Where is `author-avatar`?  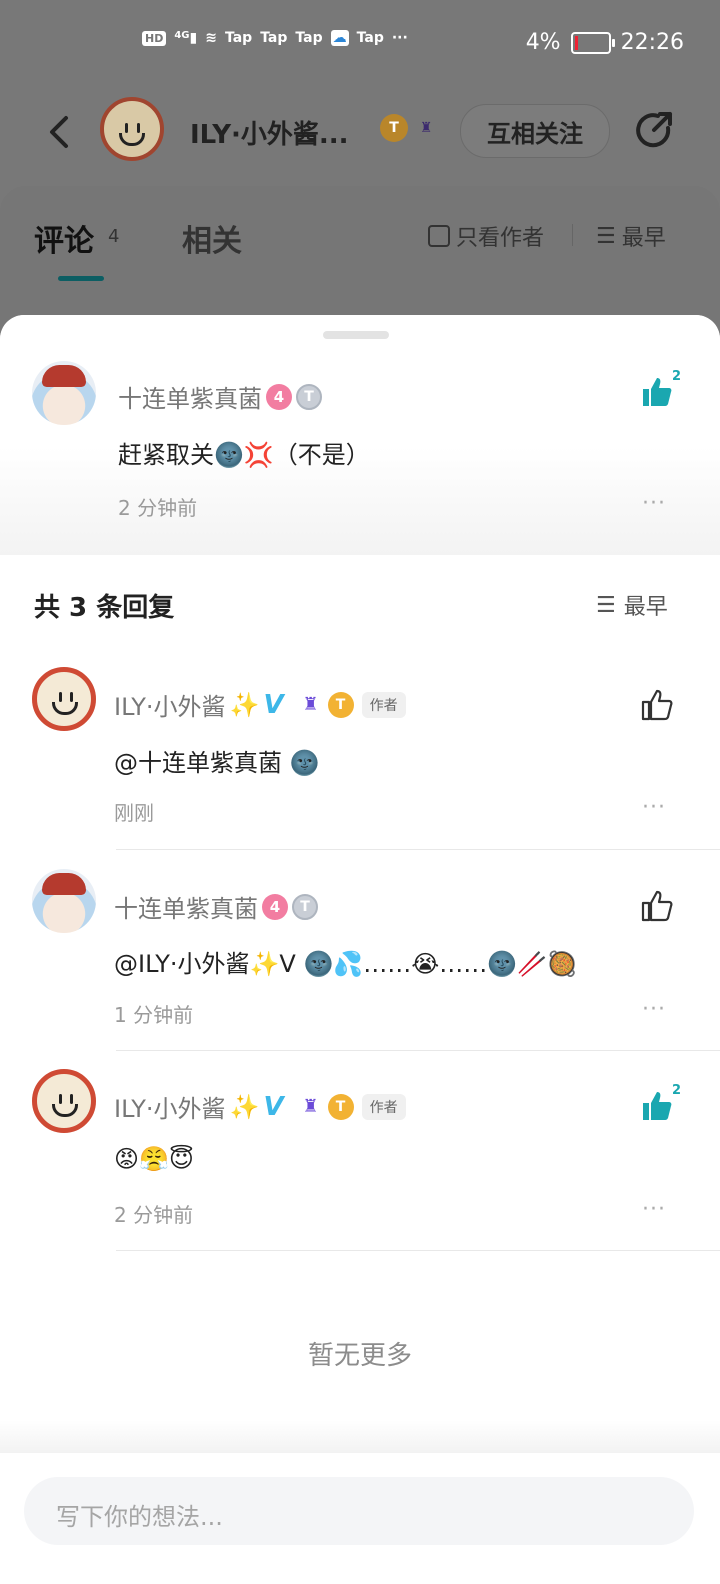
author-avatar is located at coordinates (132, 129).